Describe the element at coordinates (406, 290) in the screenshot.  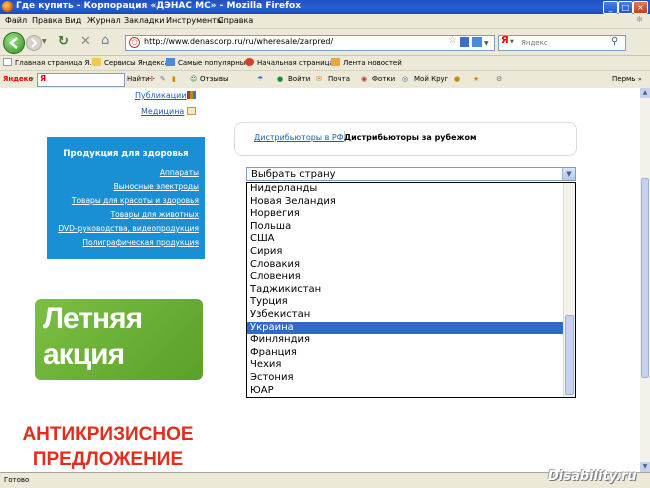
I see `country-option: Таджикистан` at that location.